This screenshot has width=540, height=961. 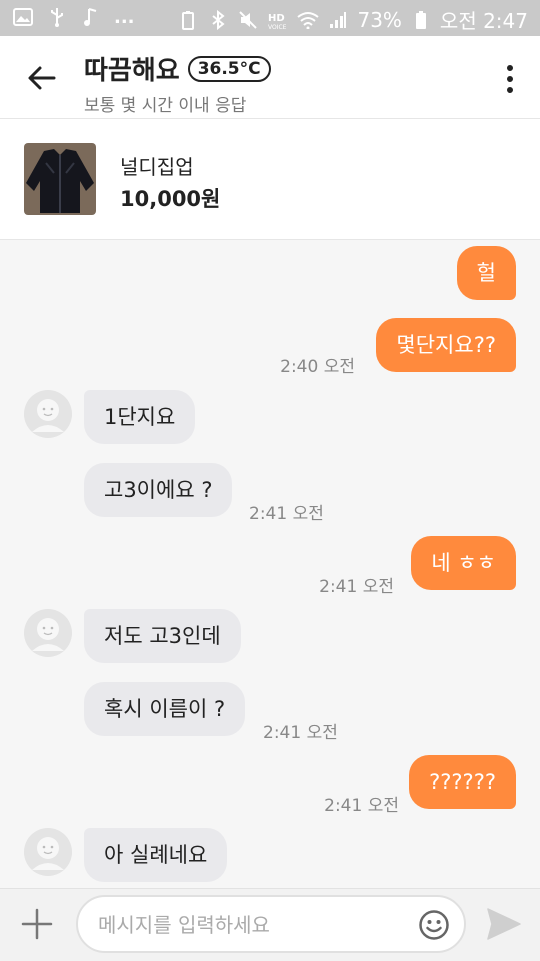 I want to click on status-bar-right: HD VOICE 73% 오전 2:47, so click(x=352, y=19).